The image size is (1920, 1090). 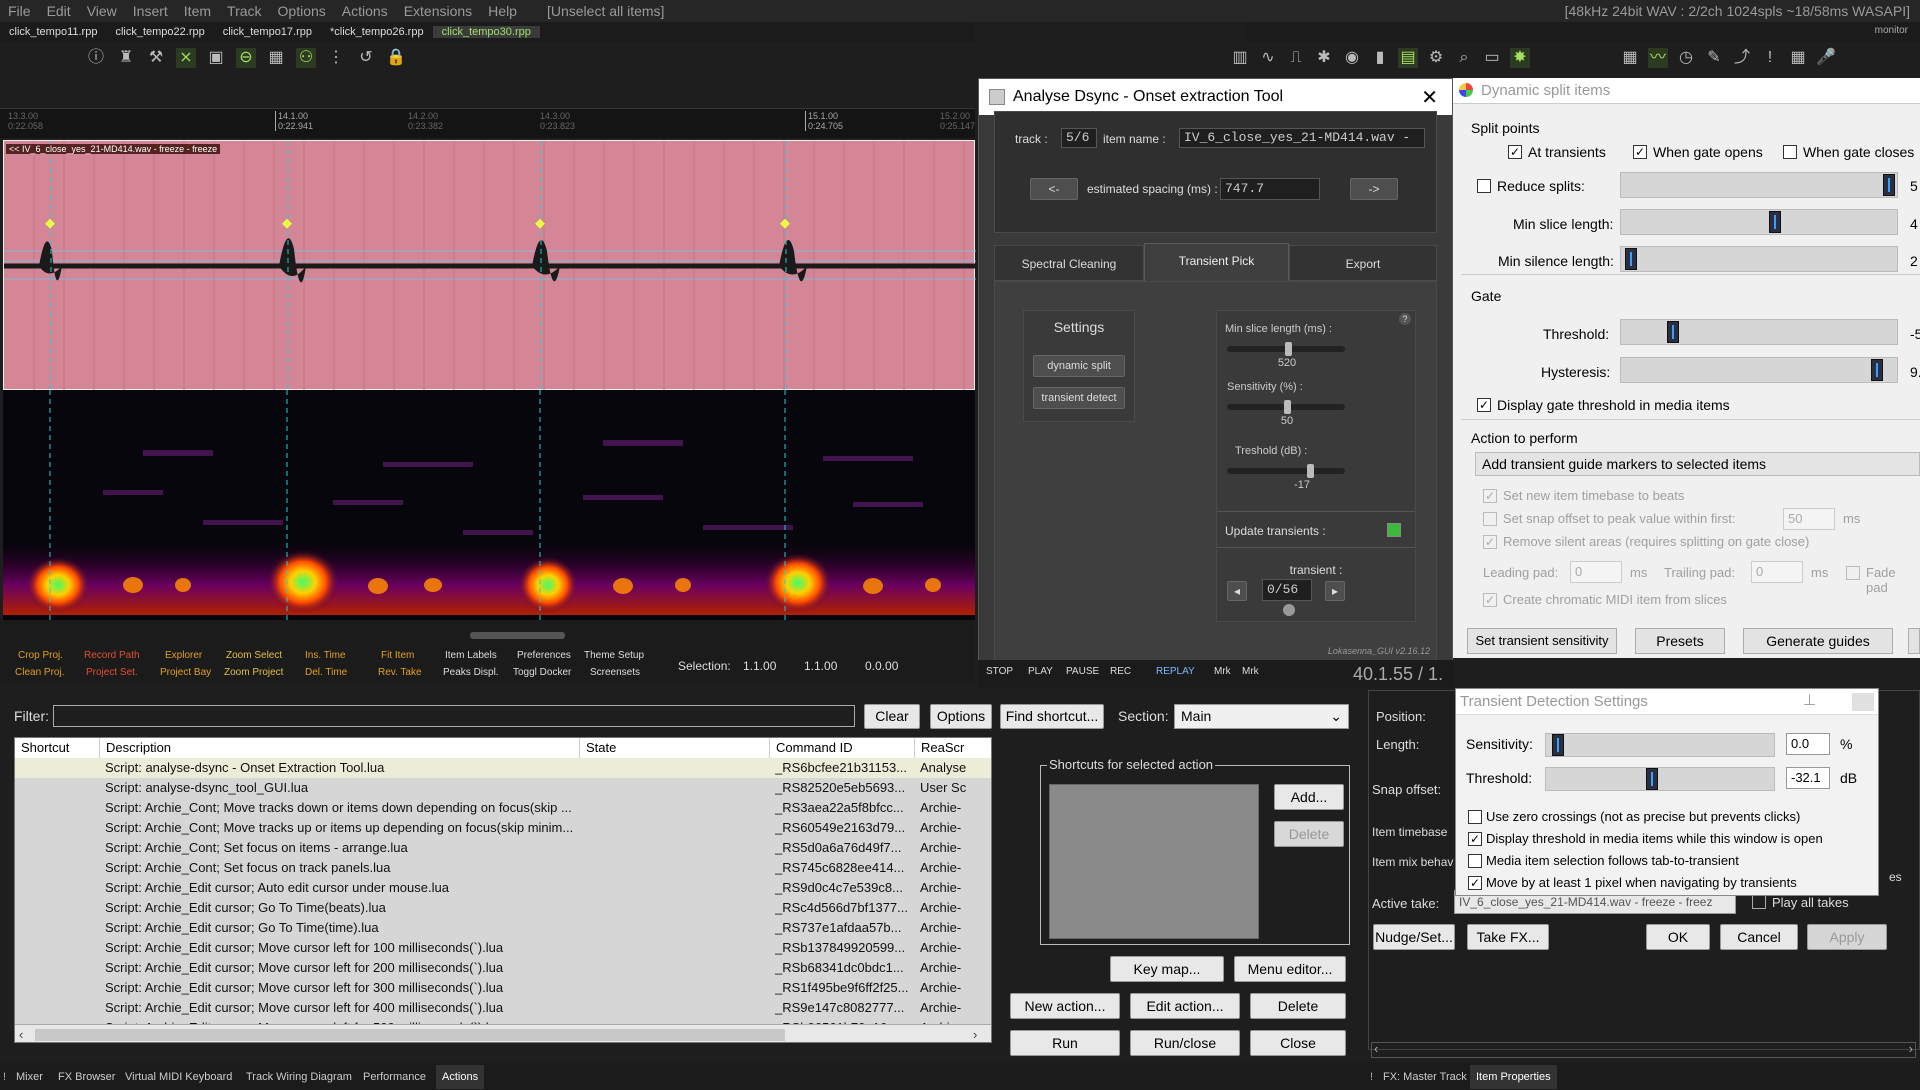 What do you see at coordinates (1759, 222) in the screenshot?
I see `min-slice-slider` at bounding box center [1759, 222].